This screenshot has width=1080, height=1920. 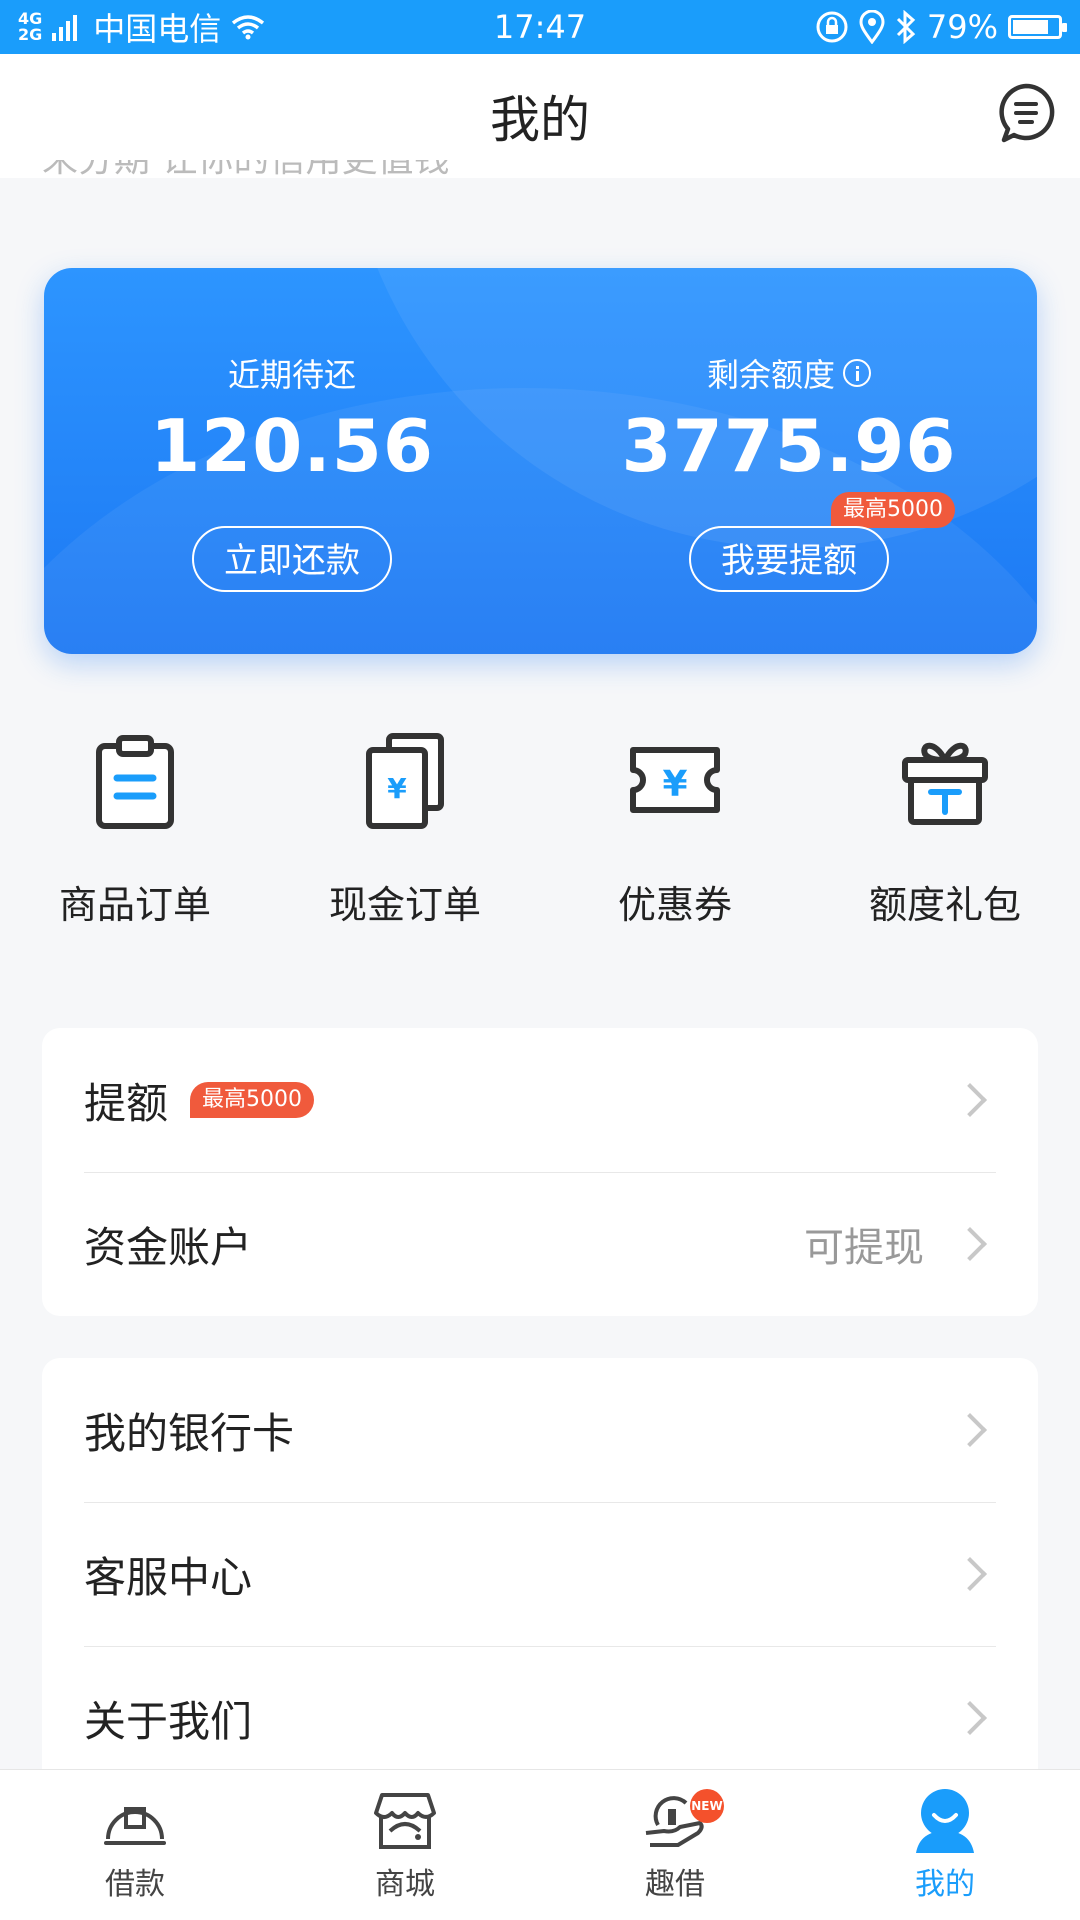 I want to click on clipboard-icon, so click(x=135, y=782).